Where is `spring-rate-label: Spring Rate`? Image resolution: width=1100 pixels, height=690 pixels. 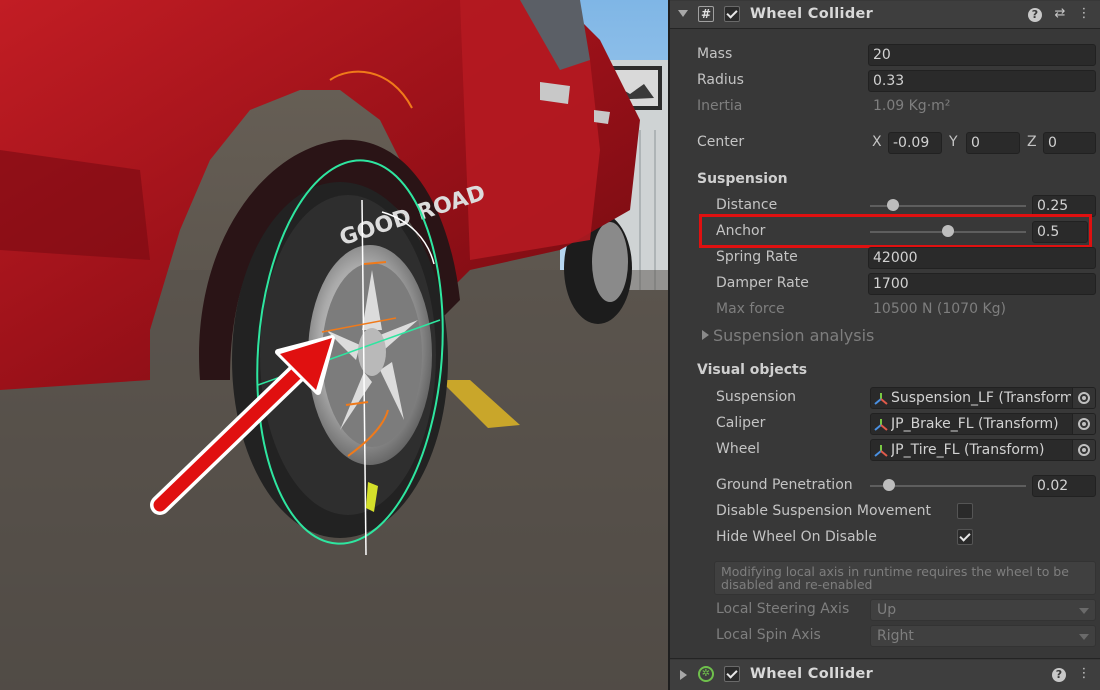
spring-rate-label: Spring Rate is located at coordinates (757, 257).